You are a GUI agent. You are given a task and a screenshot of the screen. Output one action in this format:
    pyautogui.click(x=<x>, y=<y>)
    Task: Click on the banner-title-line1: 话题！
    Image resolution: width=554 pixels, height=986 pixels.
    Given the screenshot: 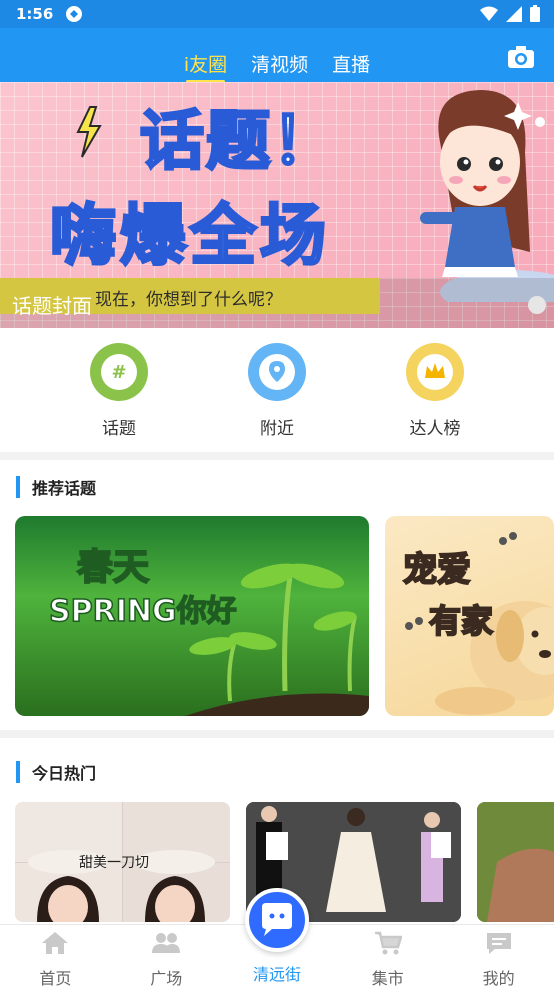 What is the action you would take?
    pyautogui.click(x=238, y=142)
    